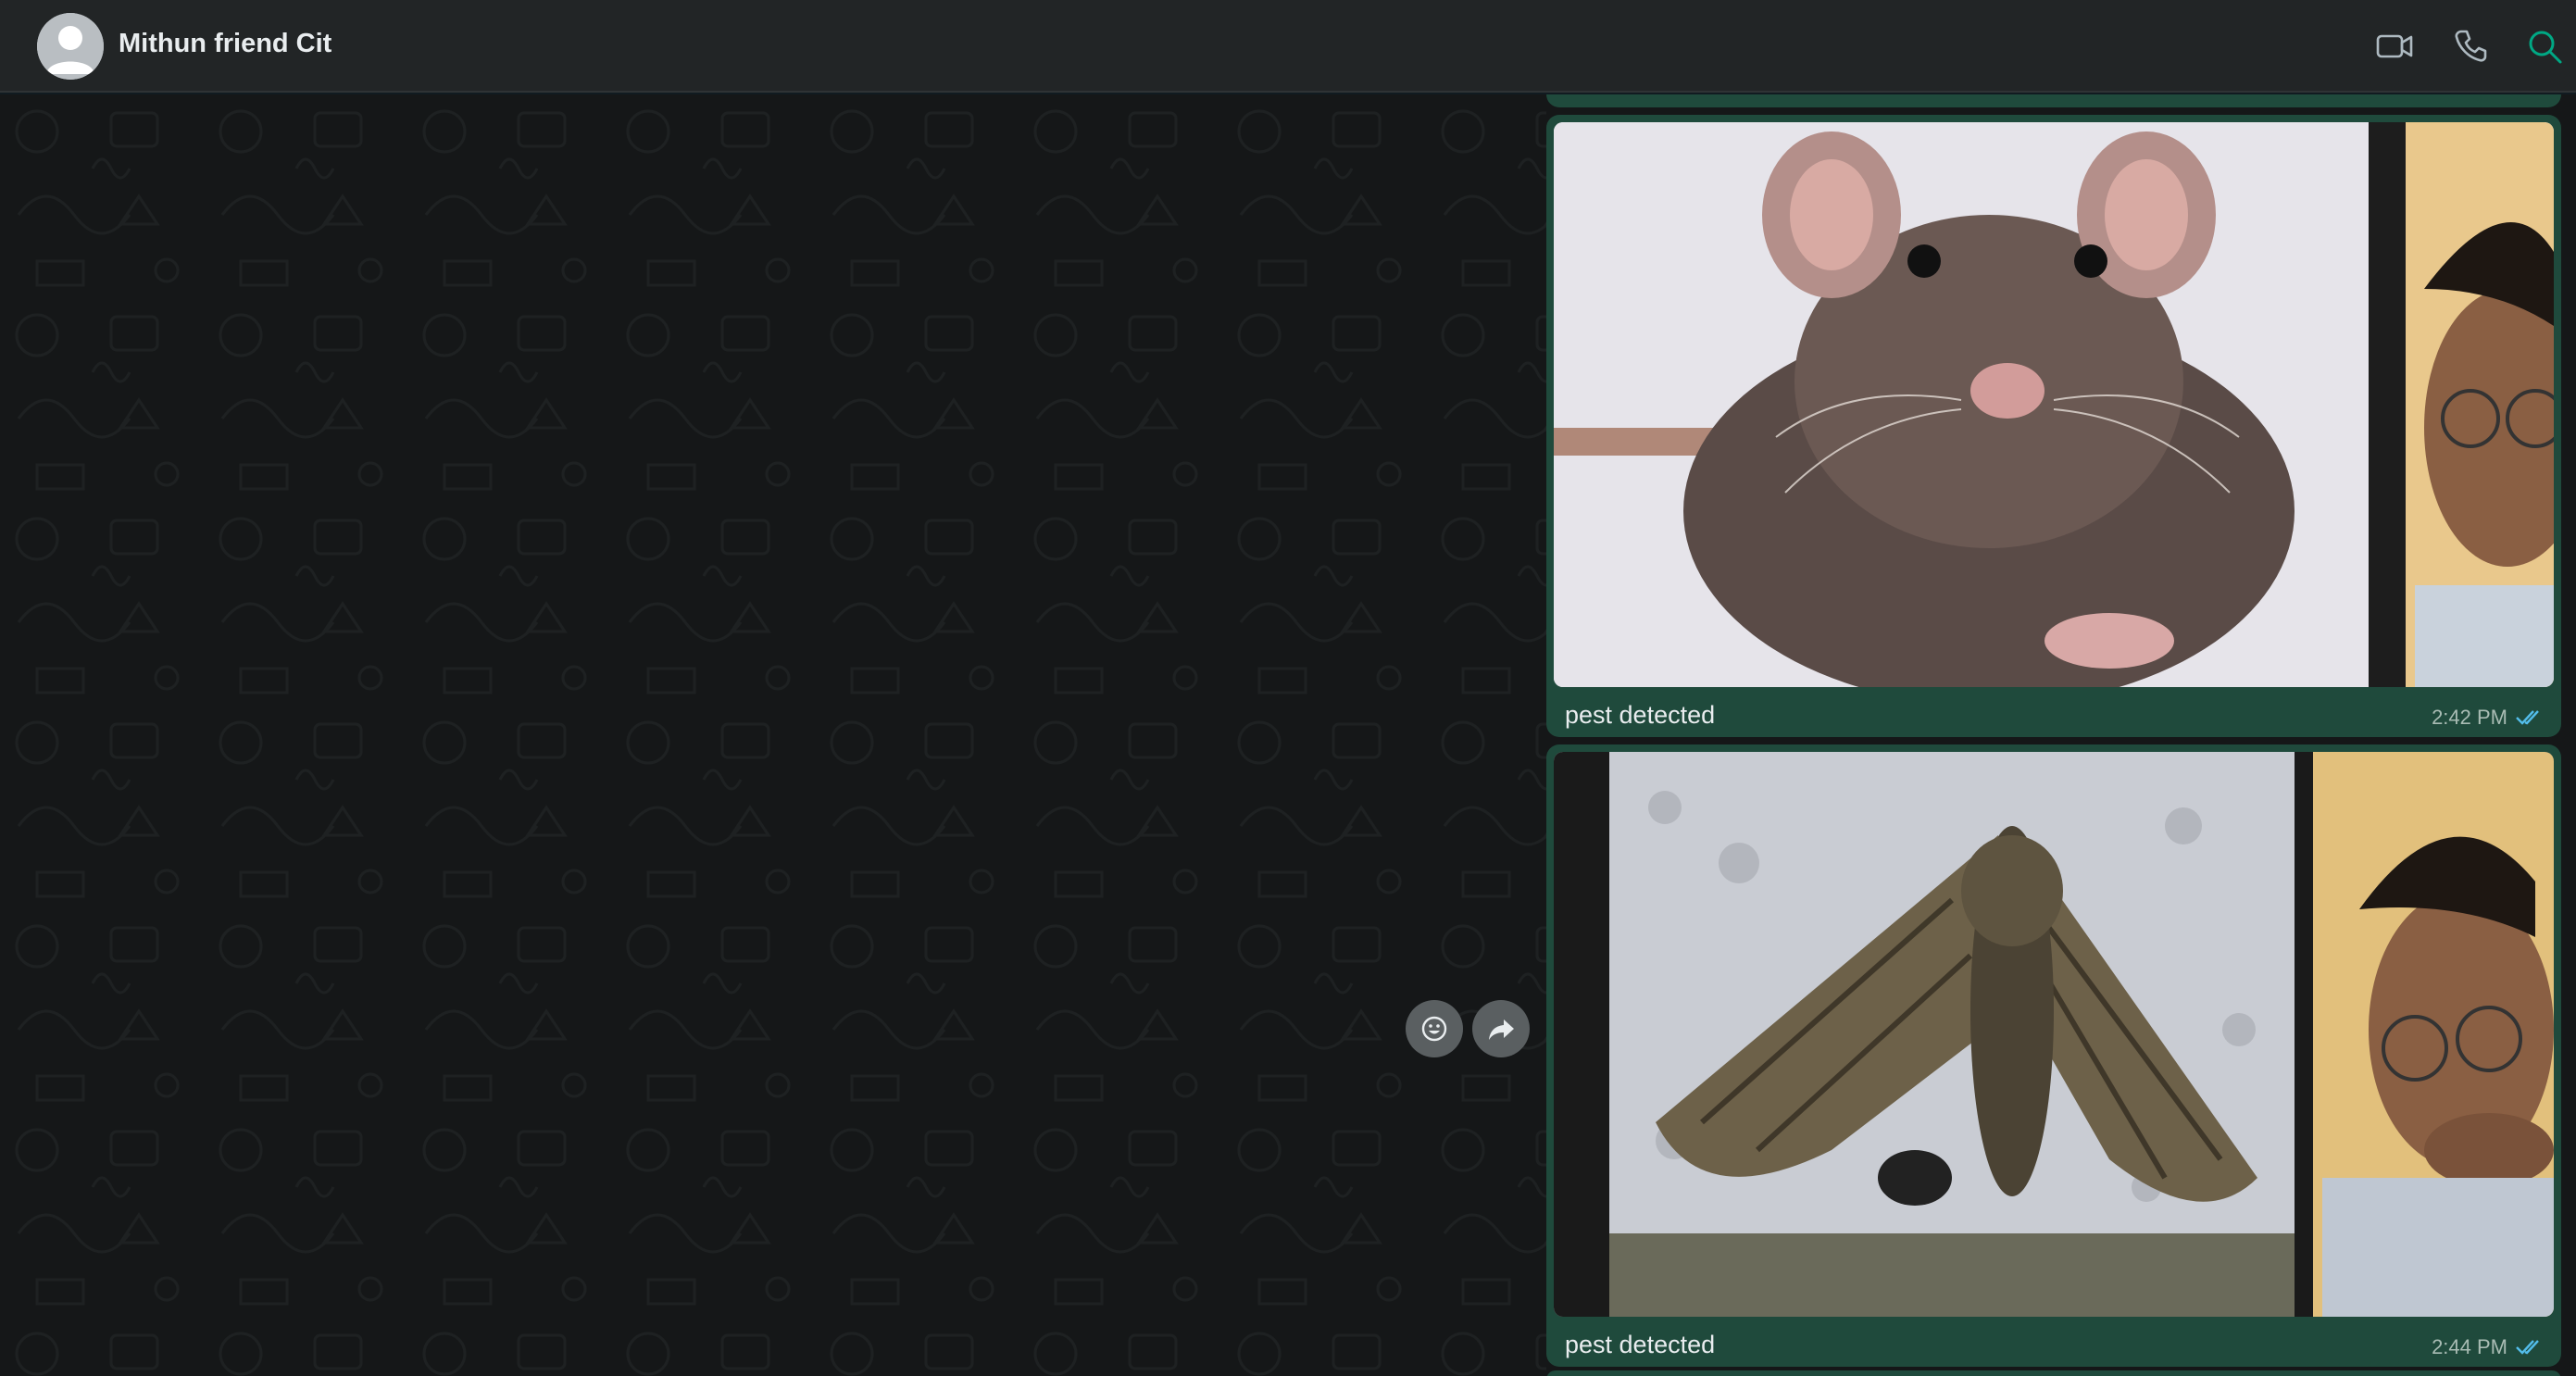 This screenshot has width=2576, height=1376. What do you see at coordinates (1435, 1028) in the screenshot?
I see `emoji-react-icon` at bounding box center [1435, 1028].